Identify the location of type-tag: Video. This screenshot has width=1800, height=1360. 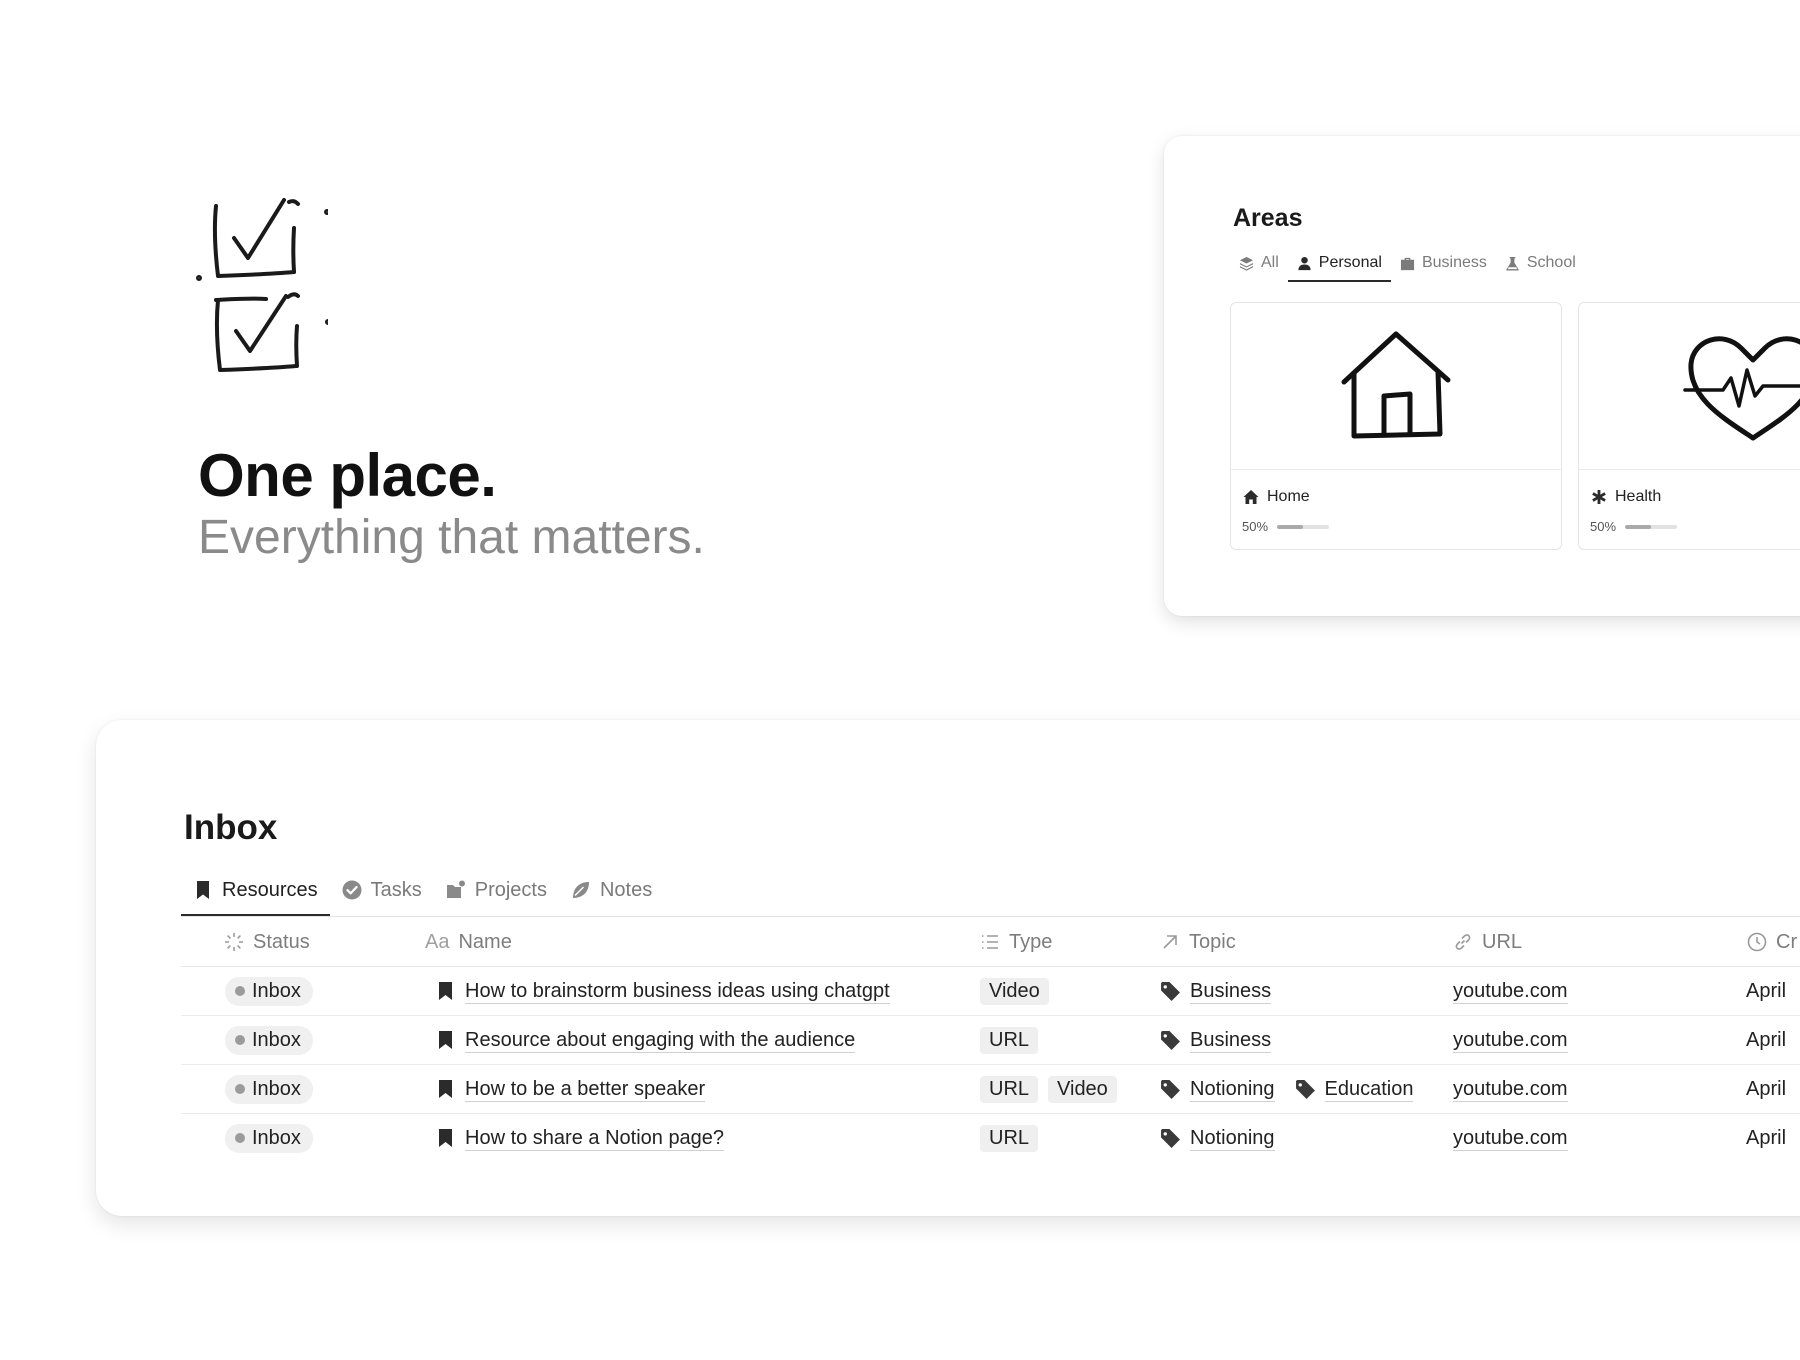
(1082, 1089).